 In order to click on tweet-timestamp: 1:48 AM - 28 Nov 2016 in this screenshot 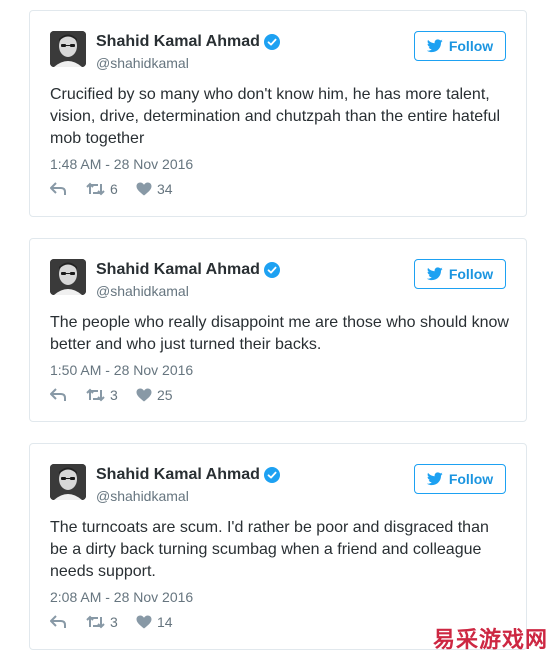, I will do `click(121, 164)`.